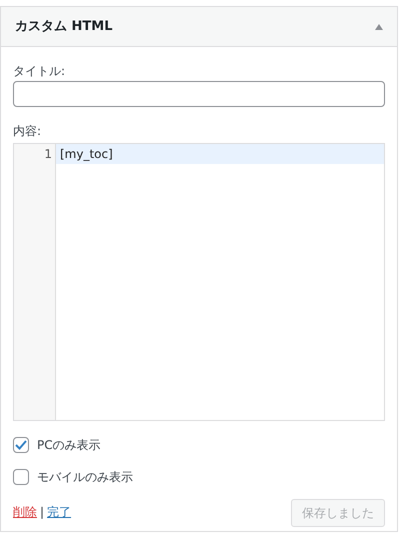  Describe the element at coordinates (48, 154) in the screenshot. I see `line-number: 1` at that location.